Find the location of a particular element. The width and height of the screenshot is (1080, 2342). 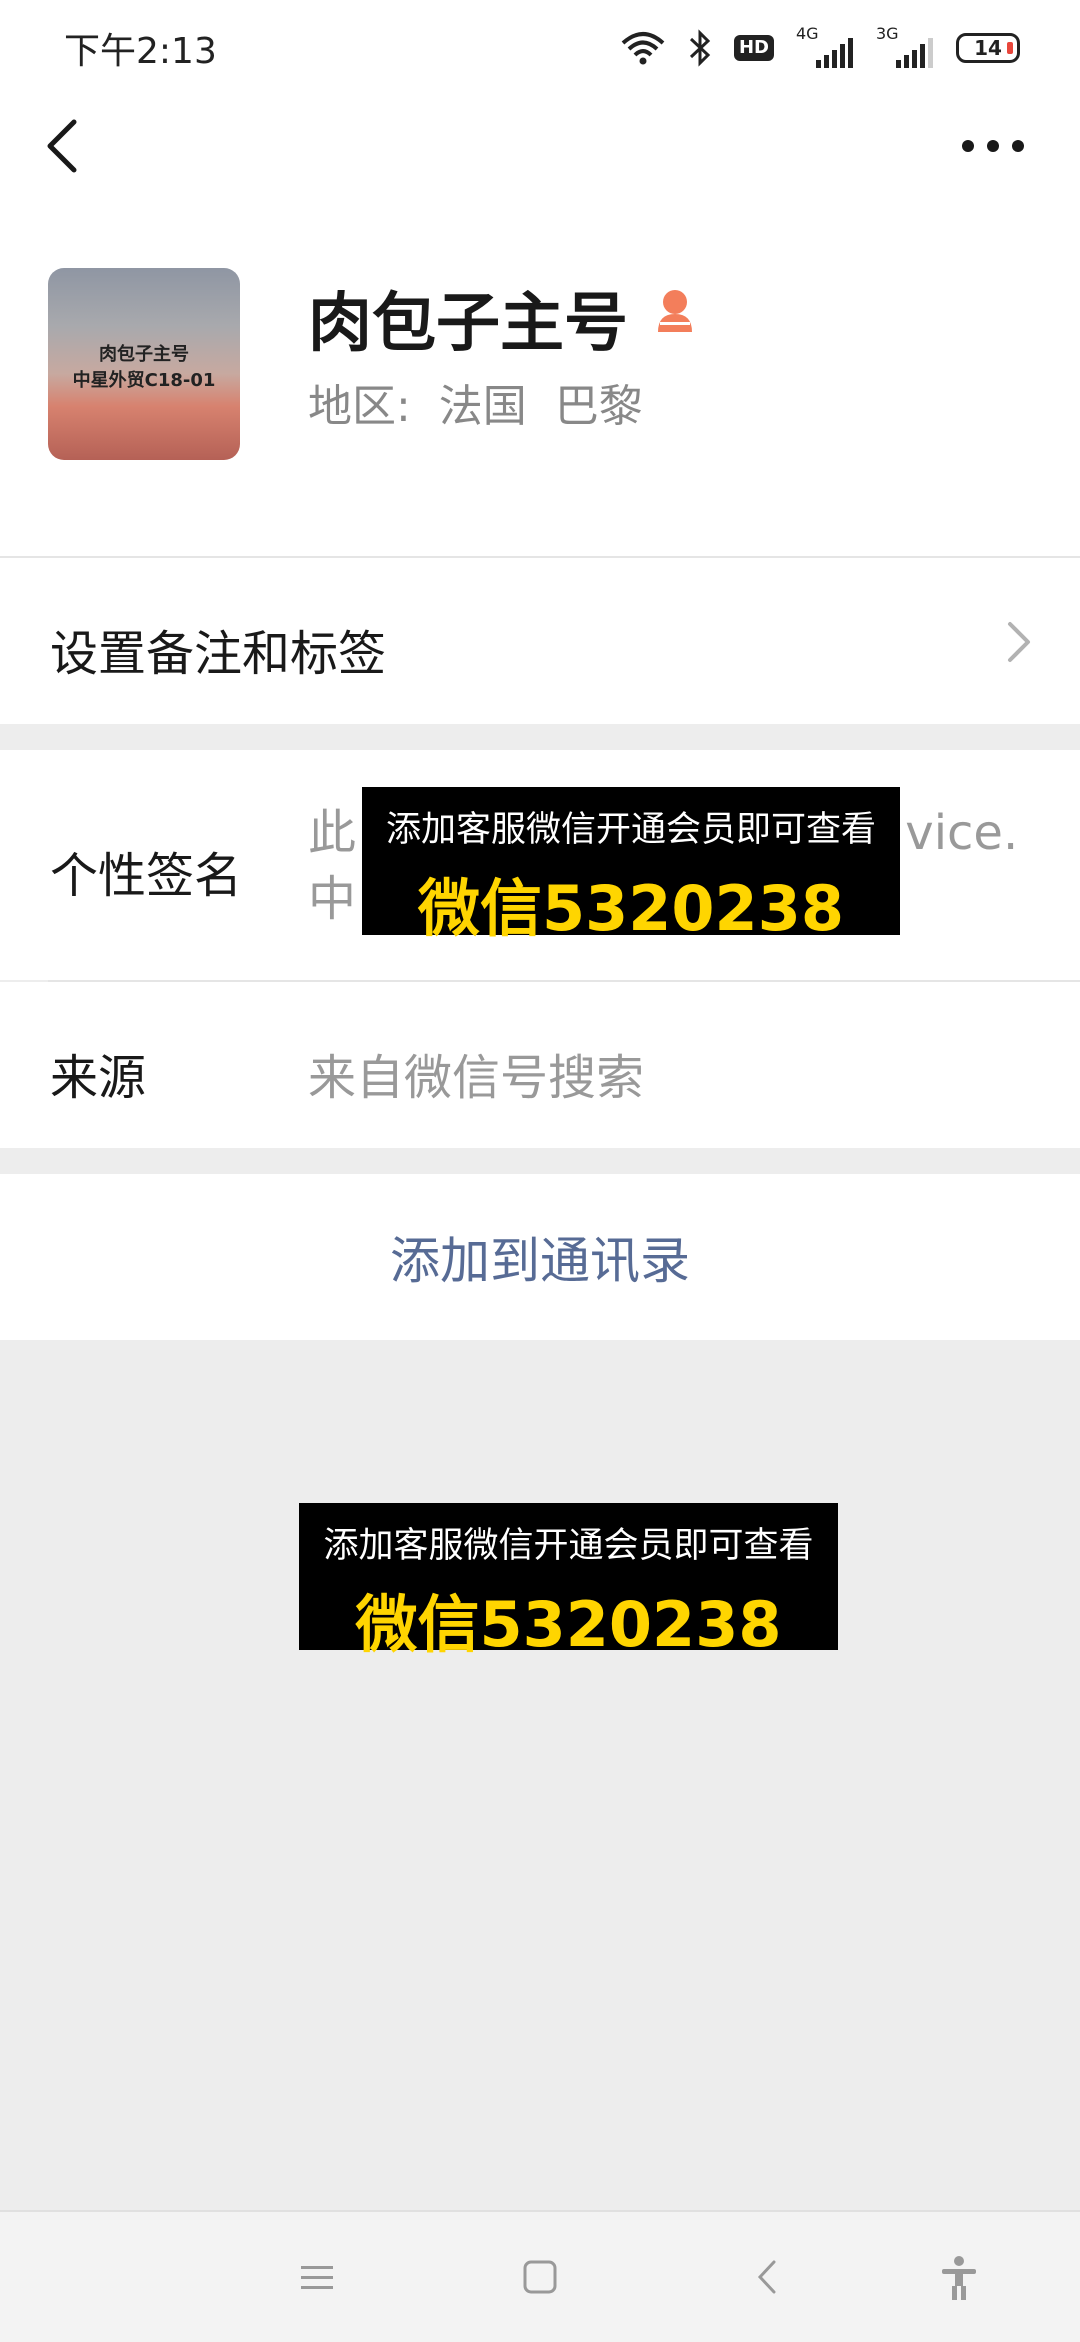

bluetooth-icon is located at coordinates (700, 48).